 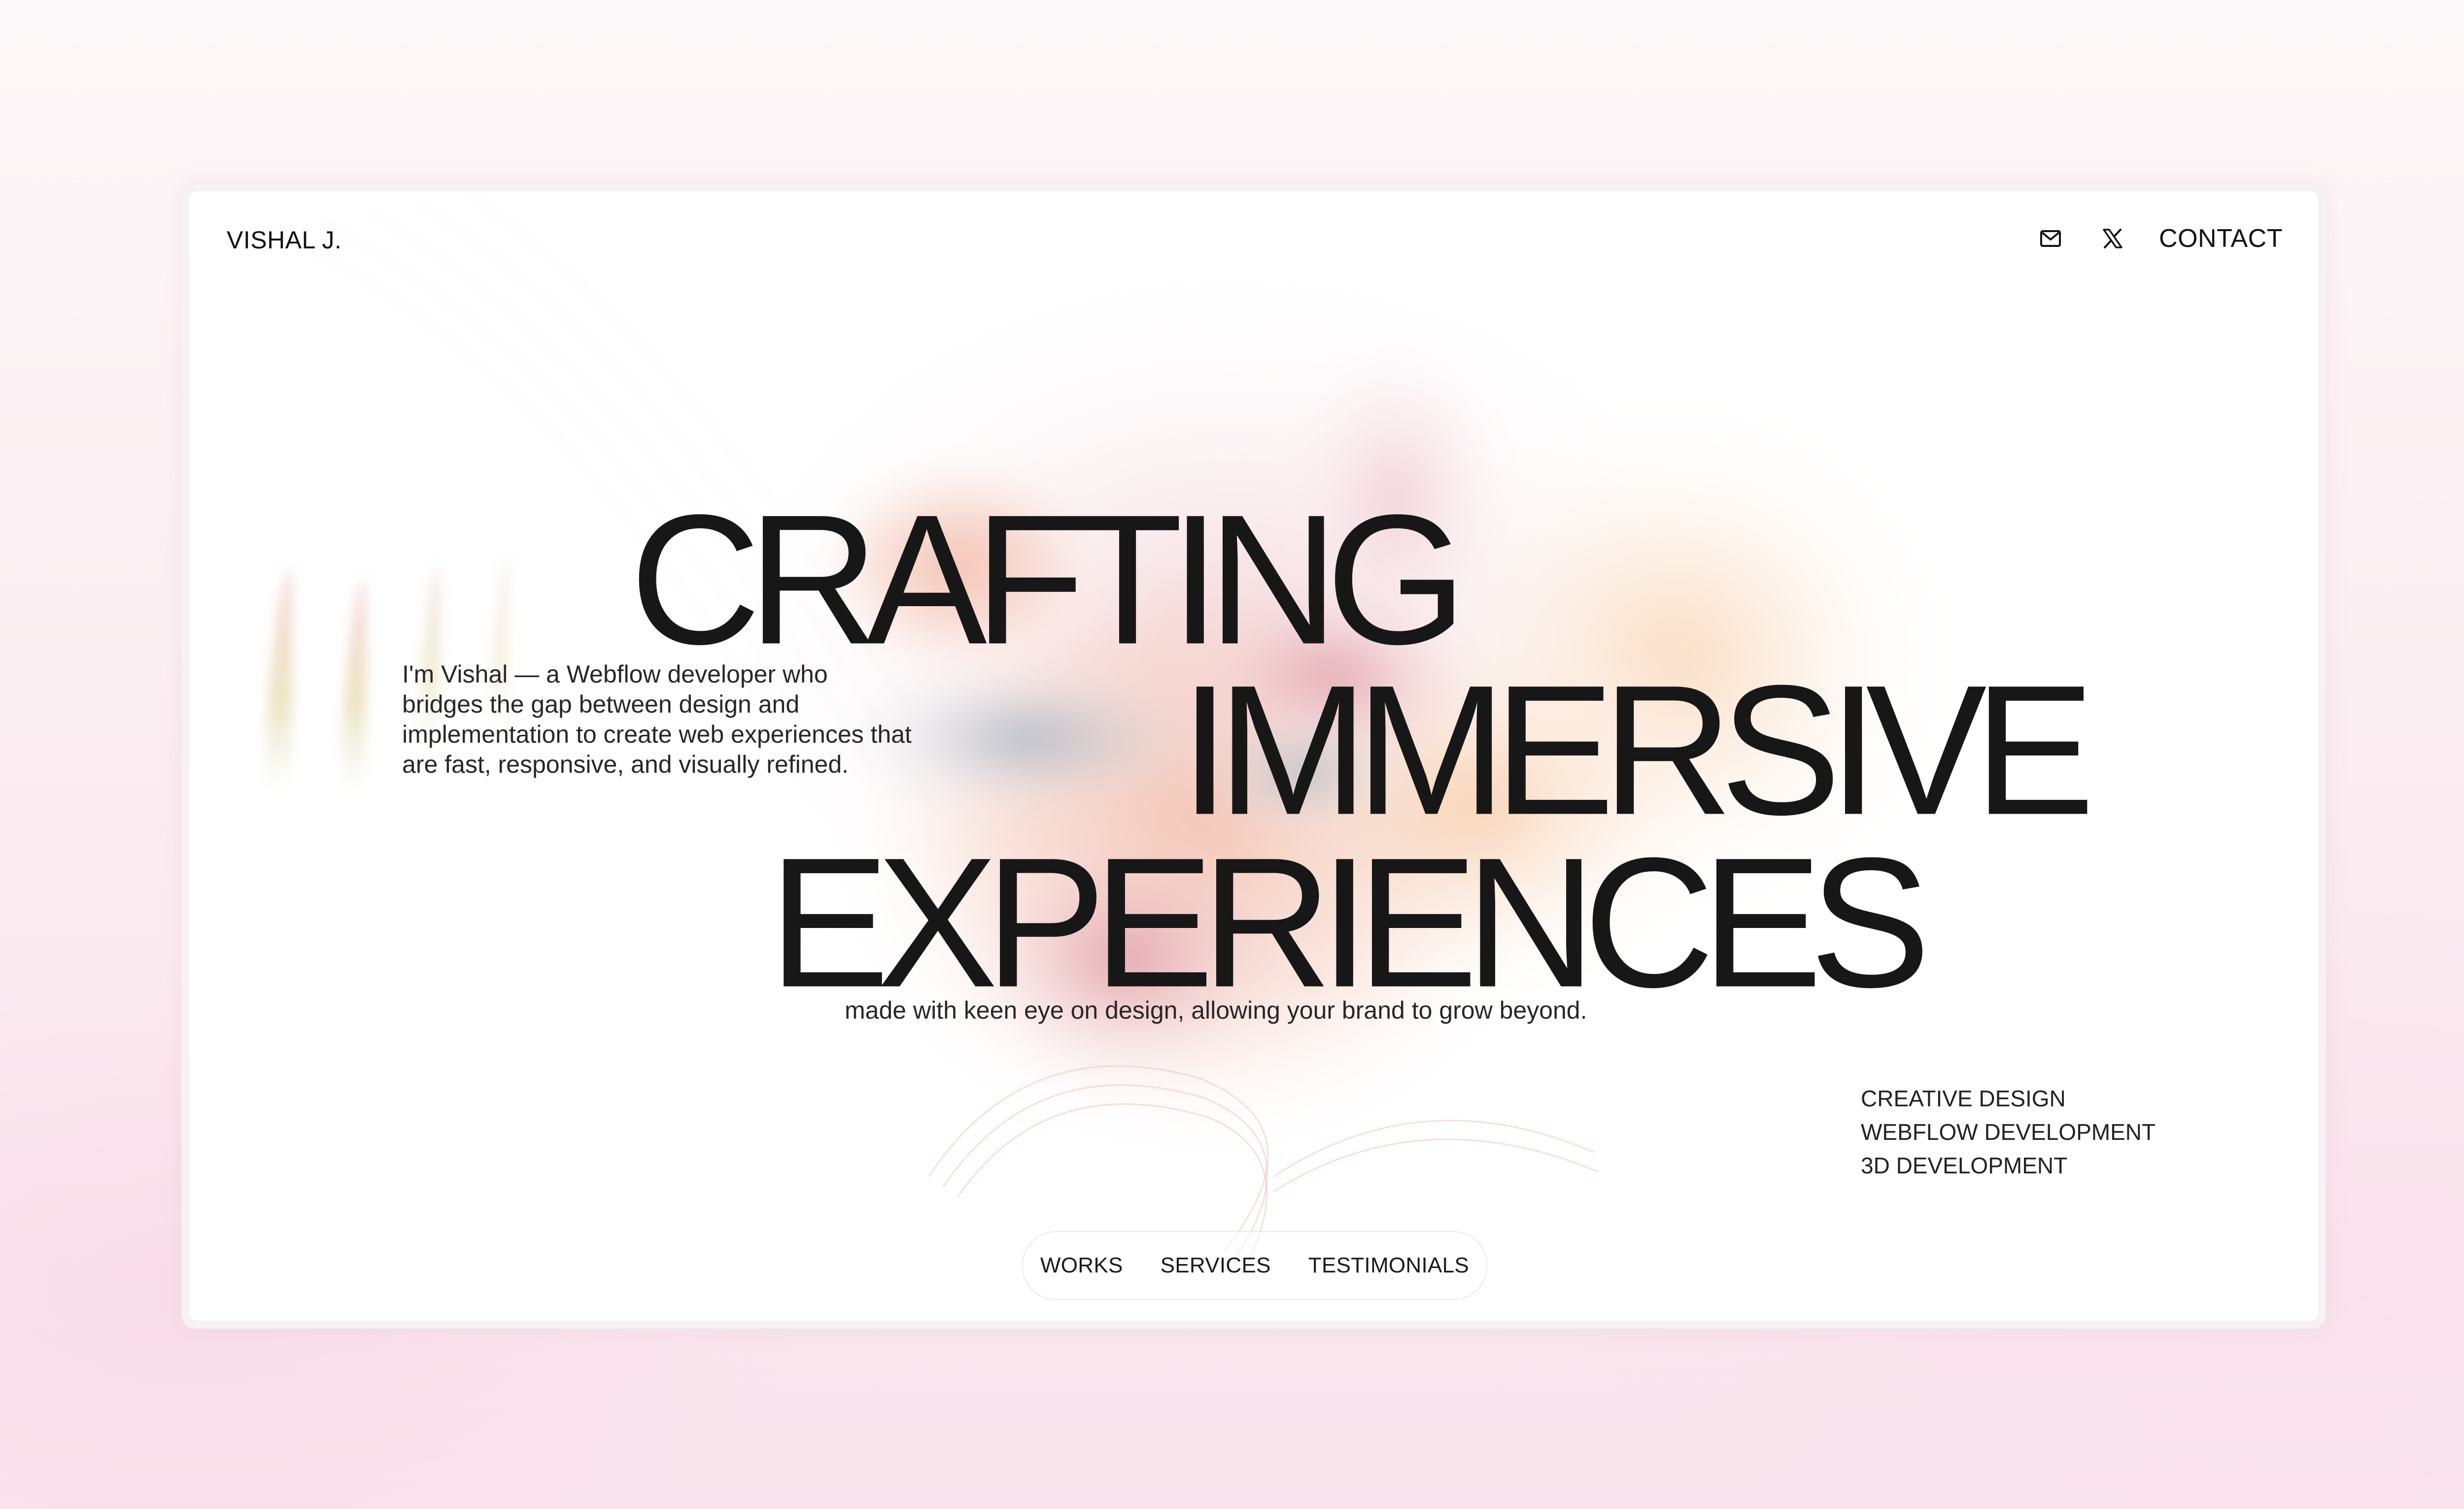 What do you see at coordinates (1637, 750) in the screenshot?
I see `hero-heading-line-2: IMMERSIVE` at bounding box center [1637, 750].